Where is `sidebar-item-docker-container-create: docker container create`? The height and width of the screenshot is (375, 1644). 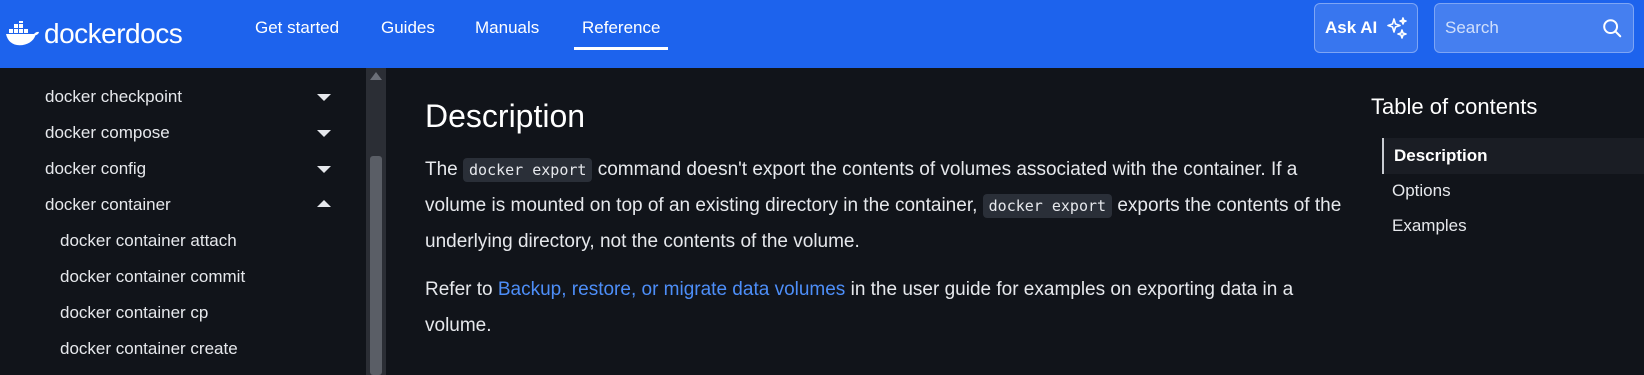
sidebar-item-docker-container-create: docker container create is located at coordinates (175, 349).